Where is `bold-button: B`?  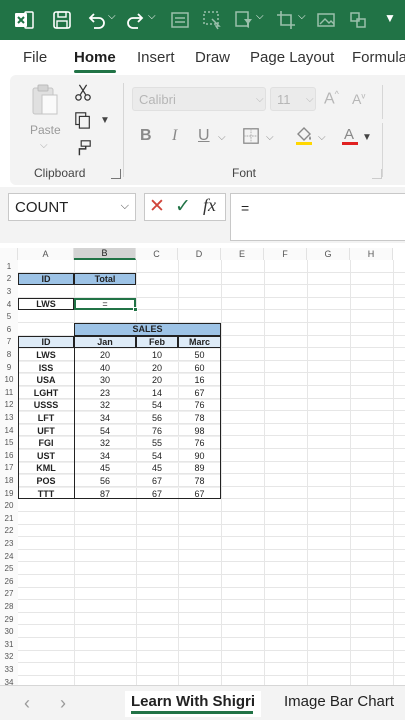
bold-button: B is located at coordinates (146, 136).